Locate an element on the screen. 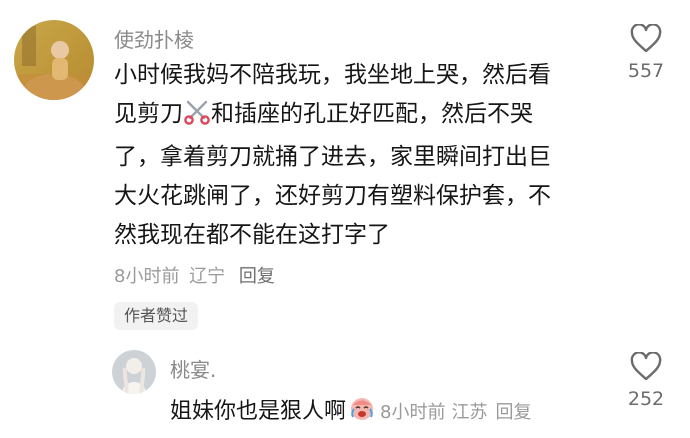 This screenshot has height=438, width=690. comment-text-line: 然我现在都不能在这打字了 is located at coordinates (252, 235).